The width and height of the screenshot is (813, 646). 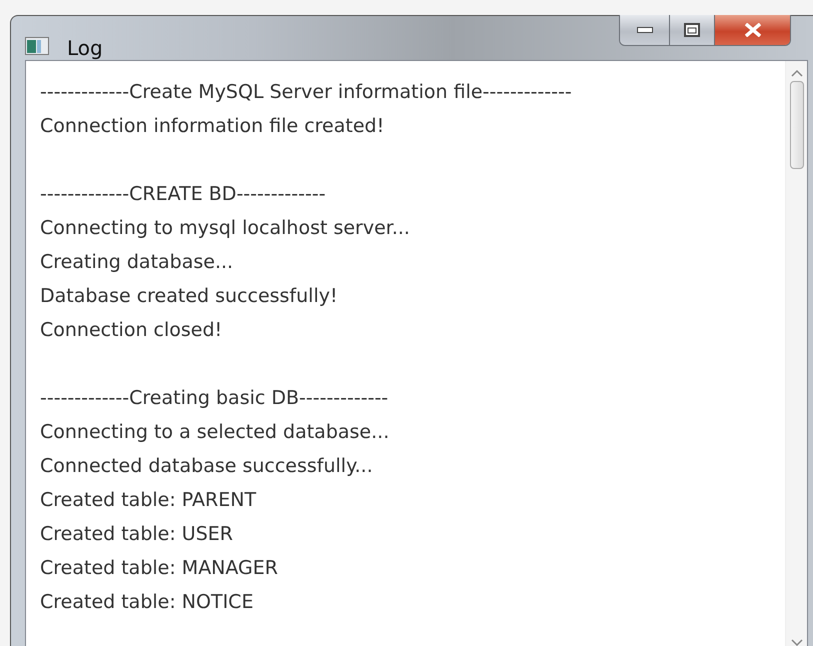 What do you see at coordinates (796, 353) in the screenshot?
I see `vertical-scrollbar` at bounding box center [796, 353].